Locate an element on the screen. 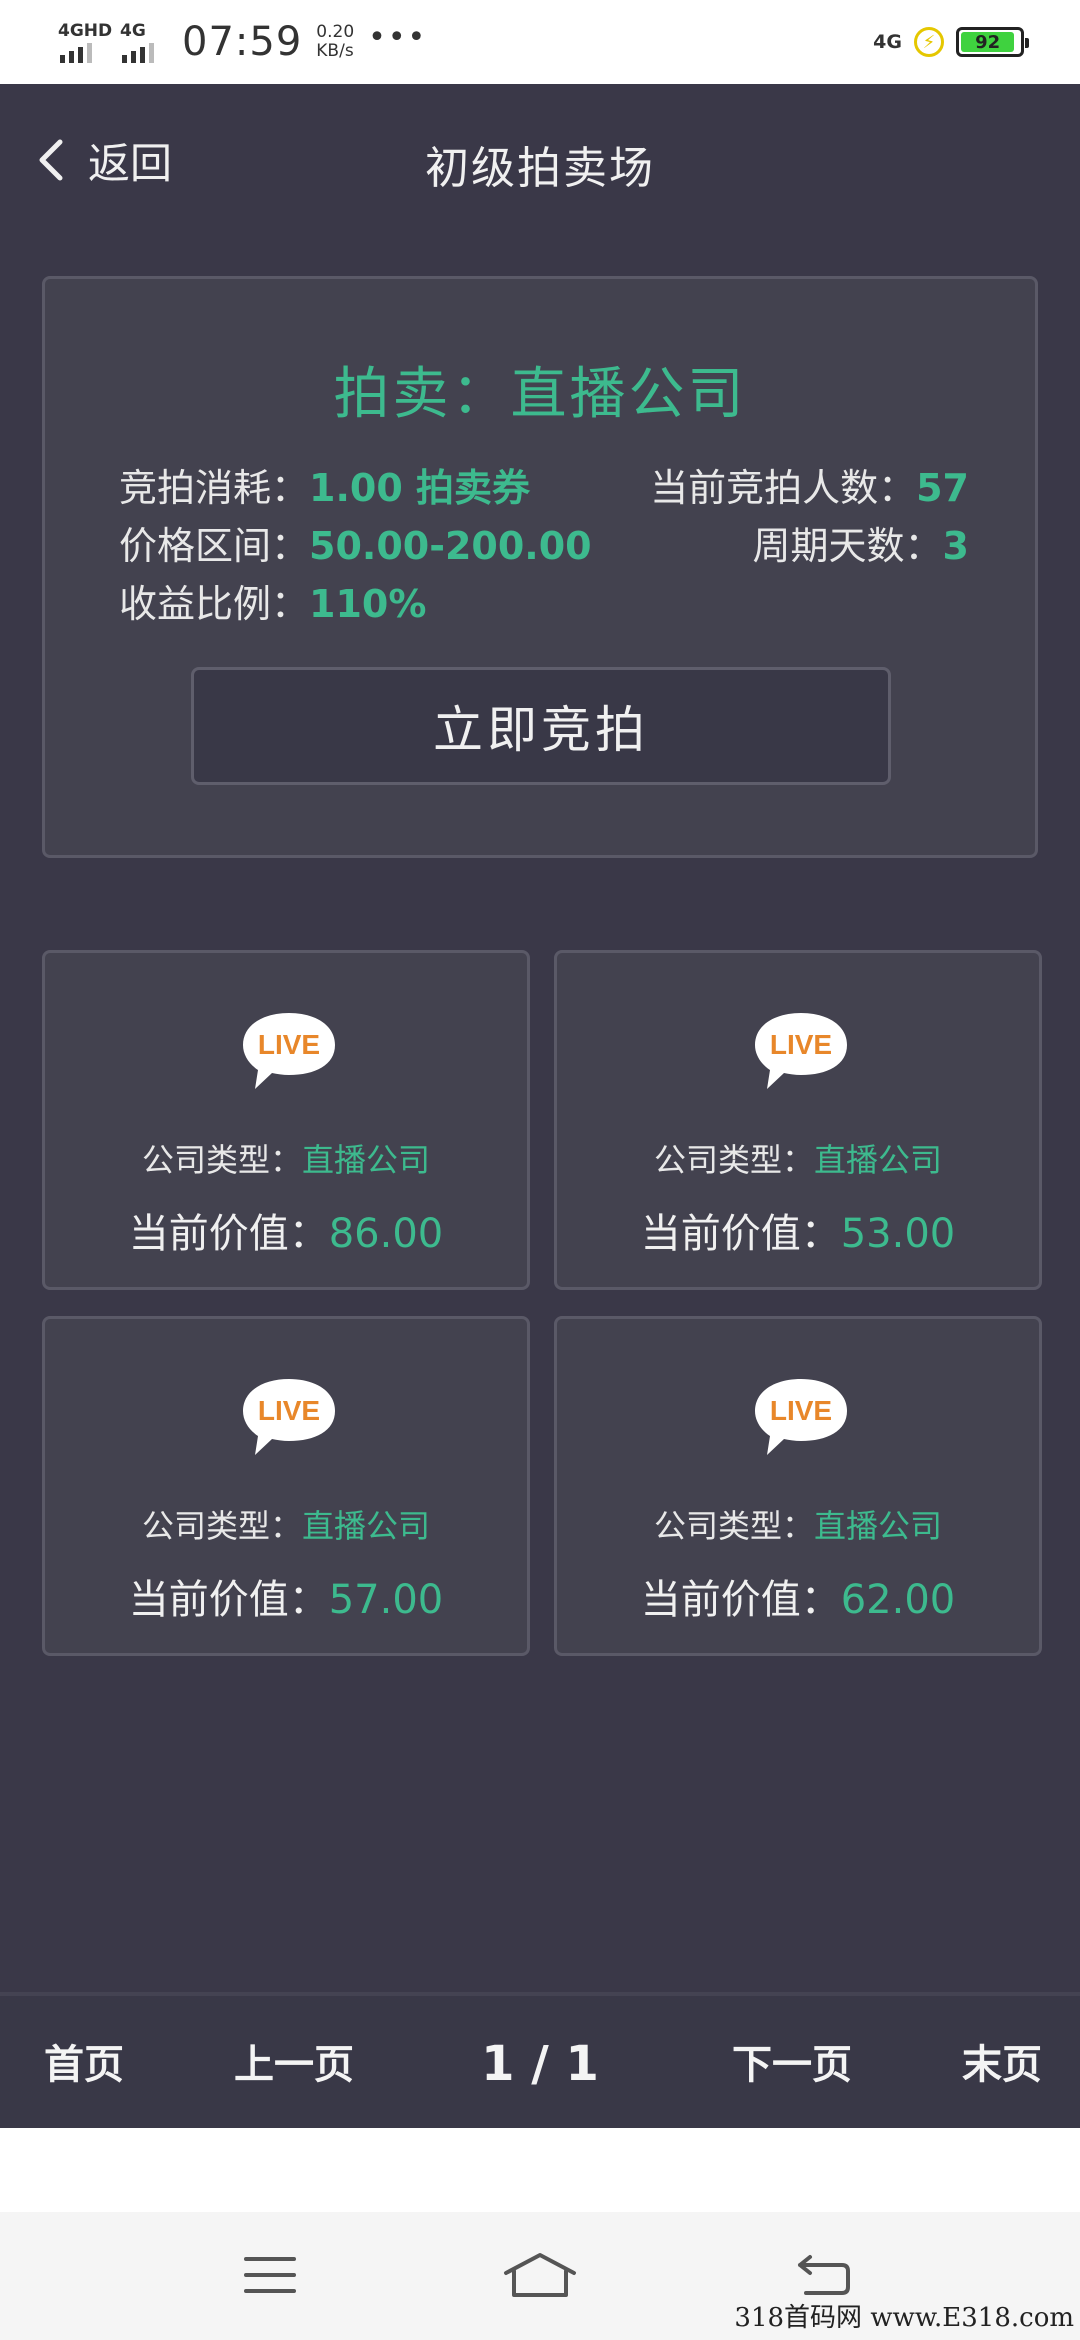  company-value: 当前价值：62.00 is located at coordinates (798, 1596).